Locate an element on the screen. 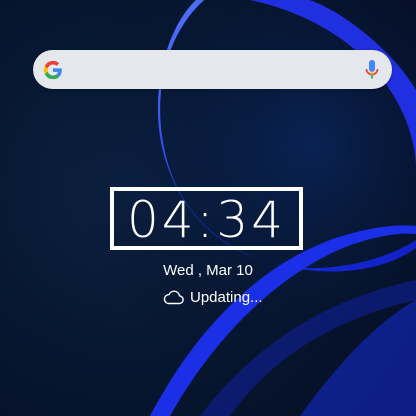 Image resolution: width=416 pixels, height=416 pixels. clock-widget: 04:34 is located at coordinates (206, 218).